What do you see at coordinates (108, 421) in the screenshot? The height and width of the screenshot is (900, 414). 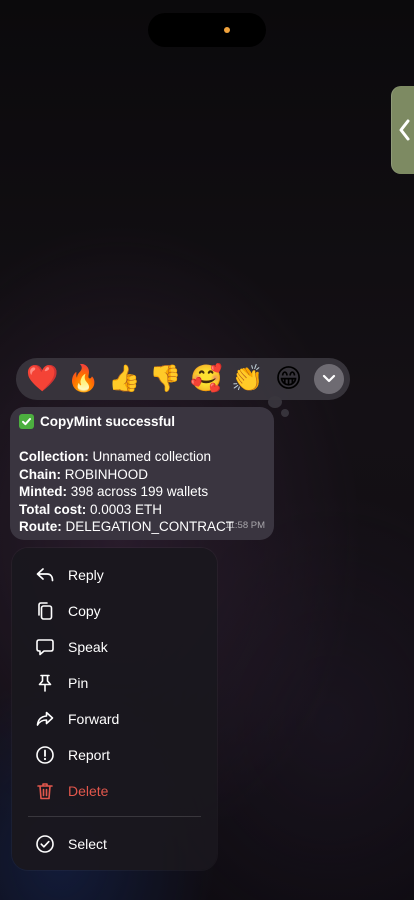 I see `message-title-text: CopyMint successful` at bounding box center [108, 421].